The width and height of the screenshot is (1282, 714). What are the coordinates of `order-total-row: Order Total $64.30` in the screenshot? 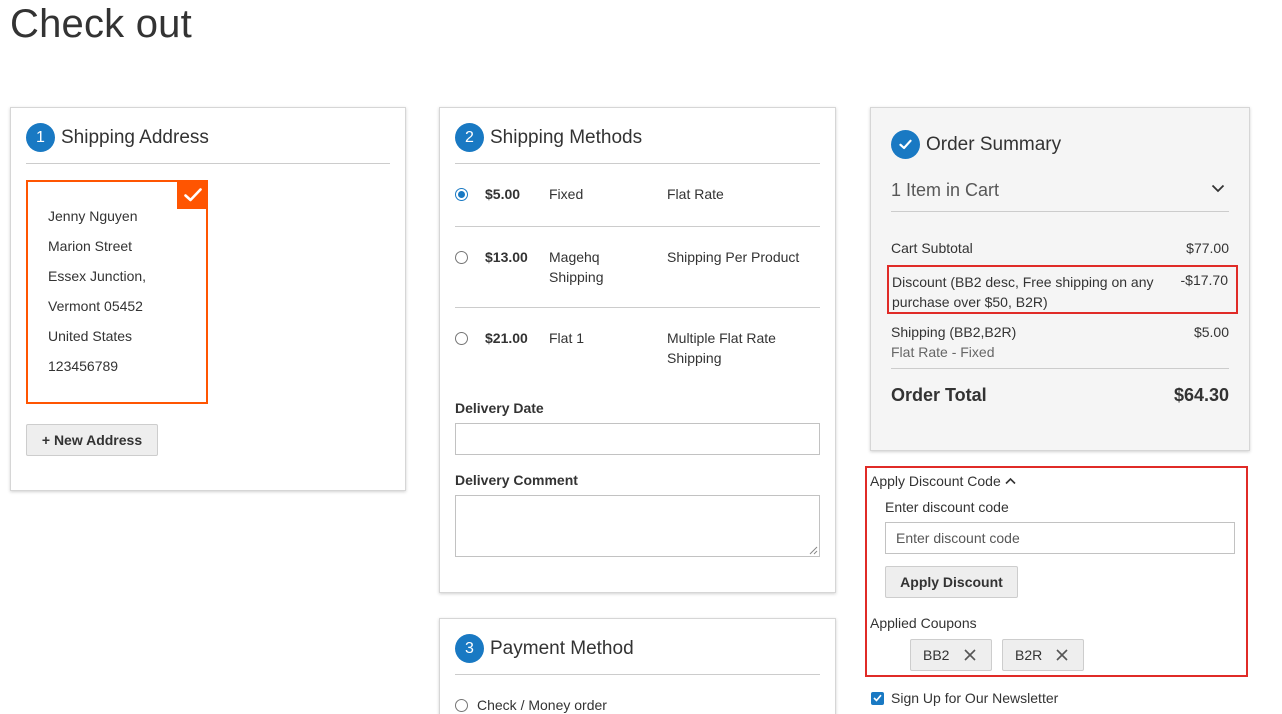 It's located at (1060, 395).